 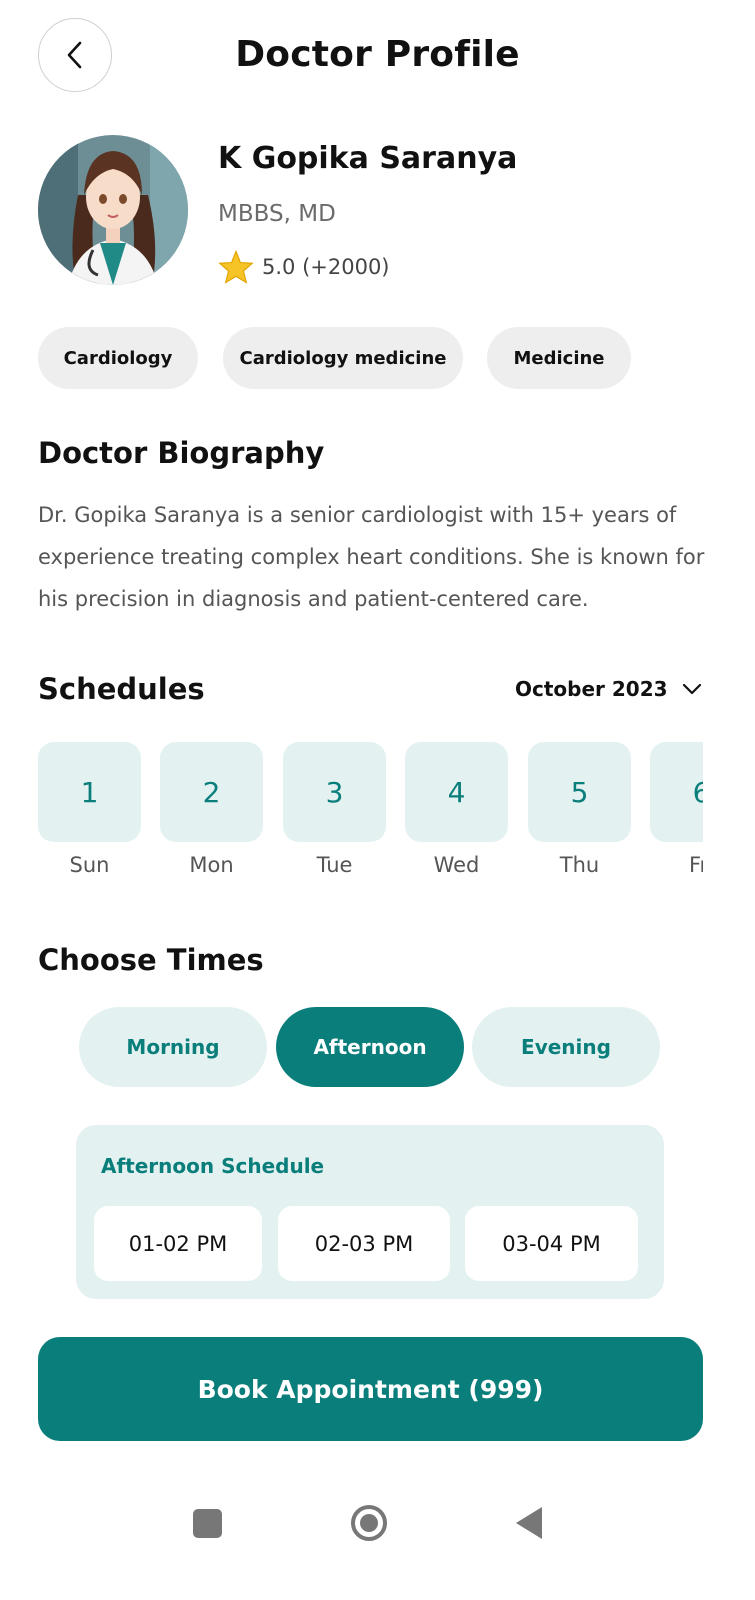 I want to click on doctor-degree: MBBS, MD, so click(x=277, y=214).